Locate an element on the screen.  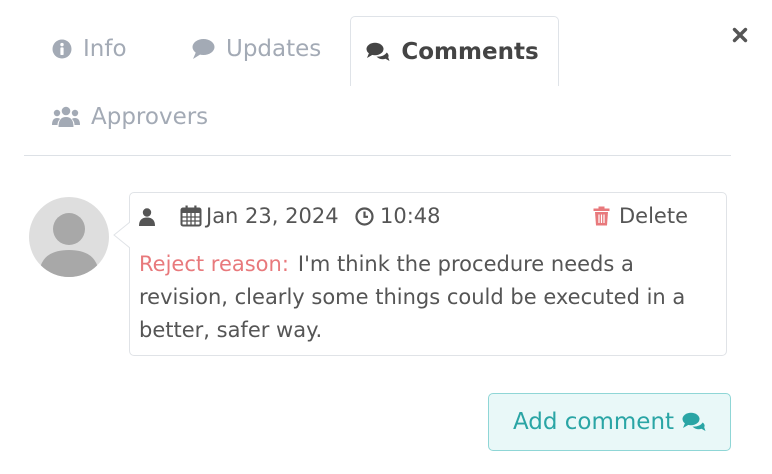
reject-reason-label: Reject reason: is located at coordinates (214, 264).